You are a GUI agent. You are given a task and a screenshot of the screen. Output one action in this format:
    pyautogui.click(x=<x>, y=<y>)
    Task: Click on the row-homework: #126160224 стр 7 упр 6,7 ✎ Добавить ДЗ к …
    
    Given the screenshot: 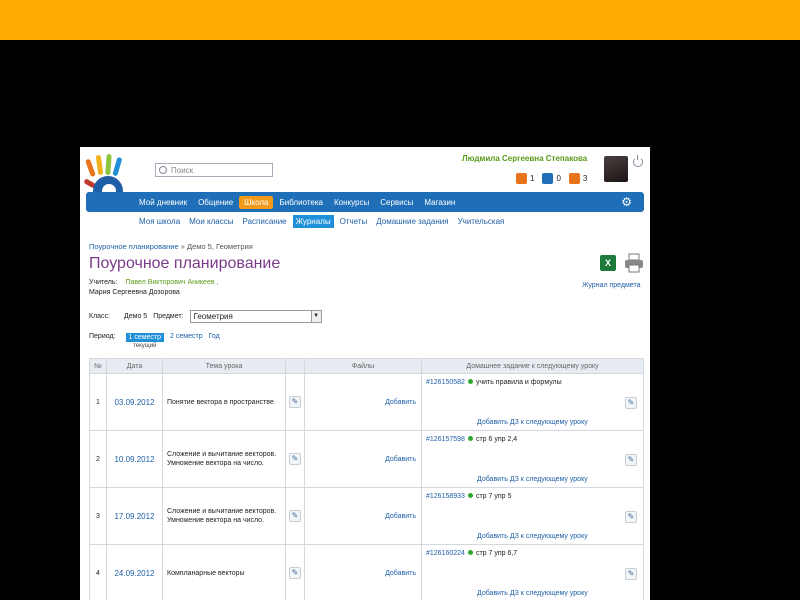 What is the action you would take?
    pyautogui.click(x=532, y=572)
    